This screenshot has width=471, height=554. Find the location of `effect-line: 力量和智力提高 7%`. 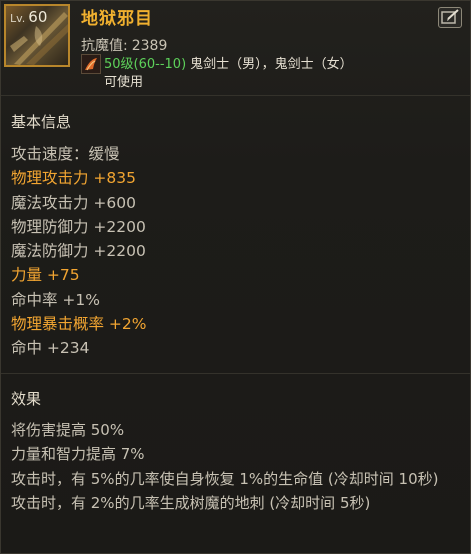

effect-line: 力量和智力提高 7% is located at coordinates (78, 454).